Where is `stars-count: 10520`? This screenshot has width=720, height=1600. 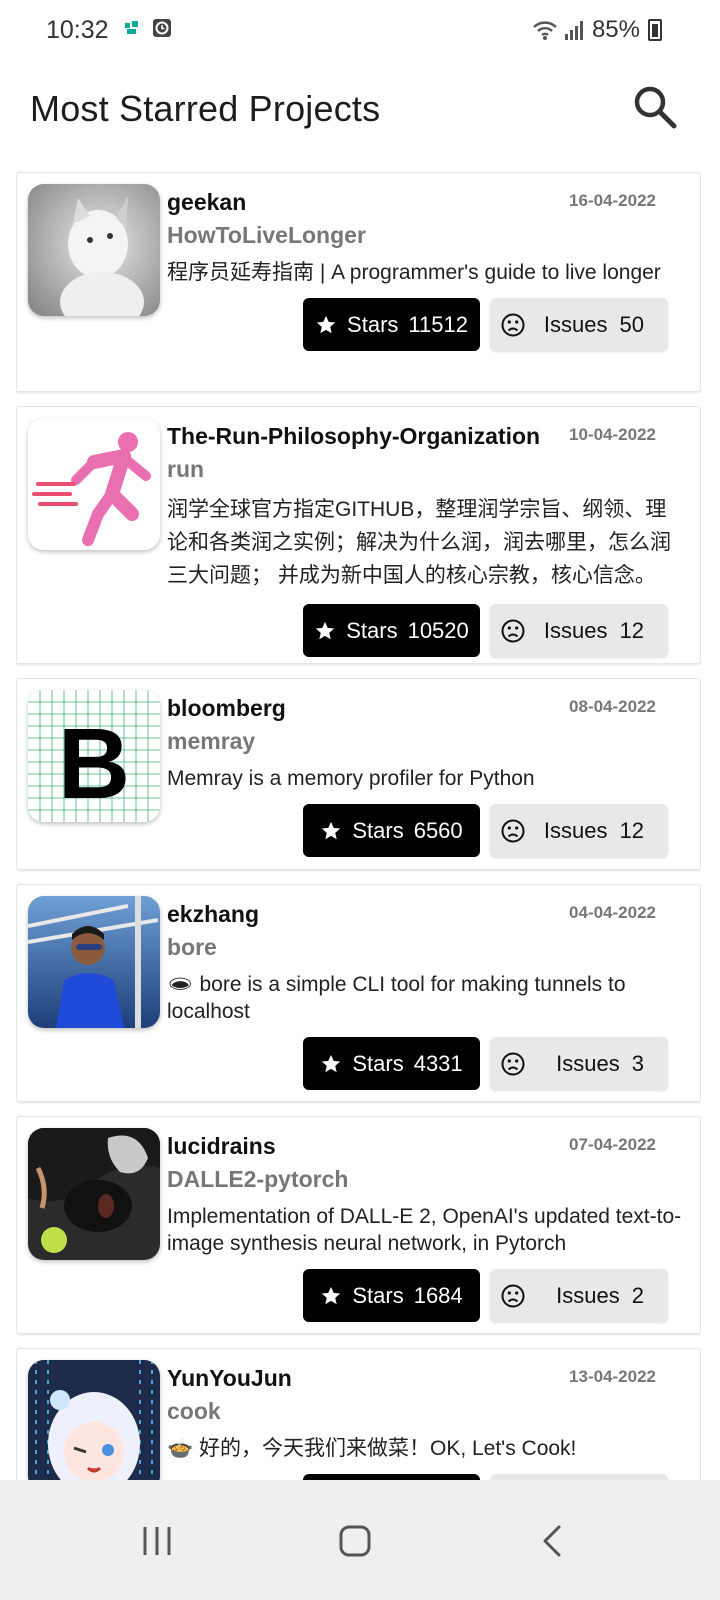 stars-count: 10520 is located at coordinates (438, 630).